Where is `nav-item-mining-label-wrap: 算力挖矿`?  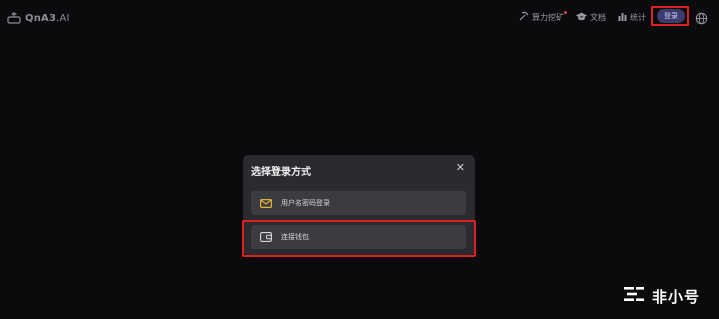
nav-item-mining-label-wrap: 算力挖矿 is located at coordinates (549, 16).